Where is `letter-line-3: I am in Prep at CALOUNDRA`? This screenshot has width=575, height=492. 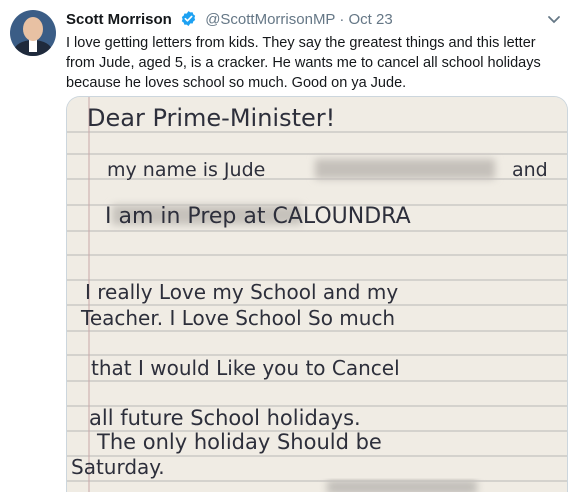
letter-line-3: I am in Prep at CALOUNDRA is located at coordinates (258, 216).